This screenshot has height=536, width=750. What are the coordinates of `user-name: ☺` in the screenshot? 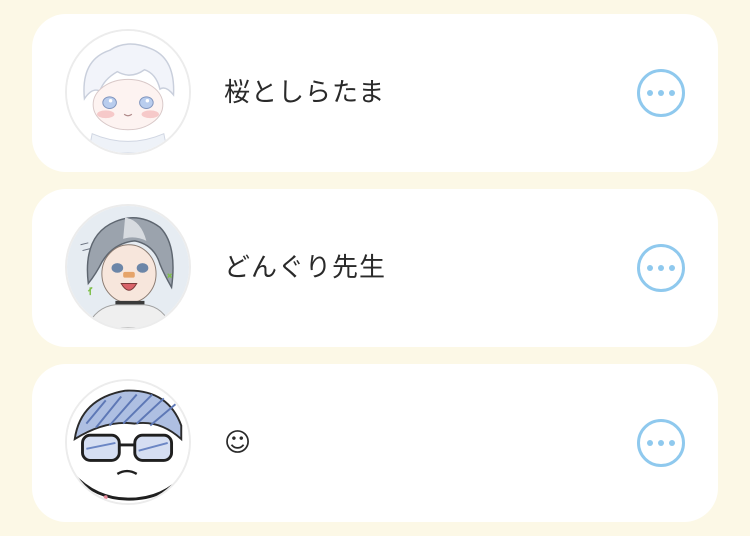 It's located at (238, 443).